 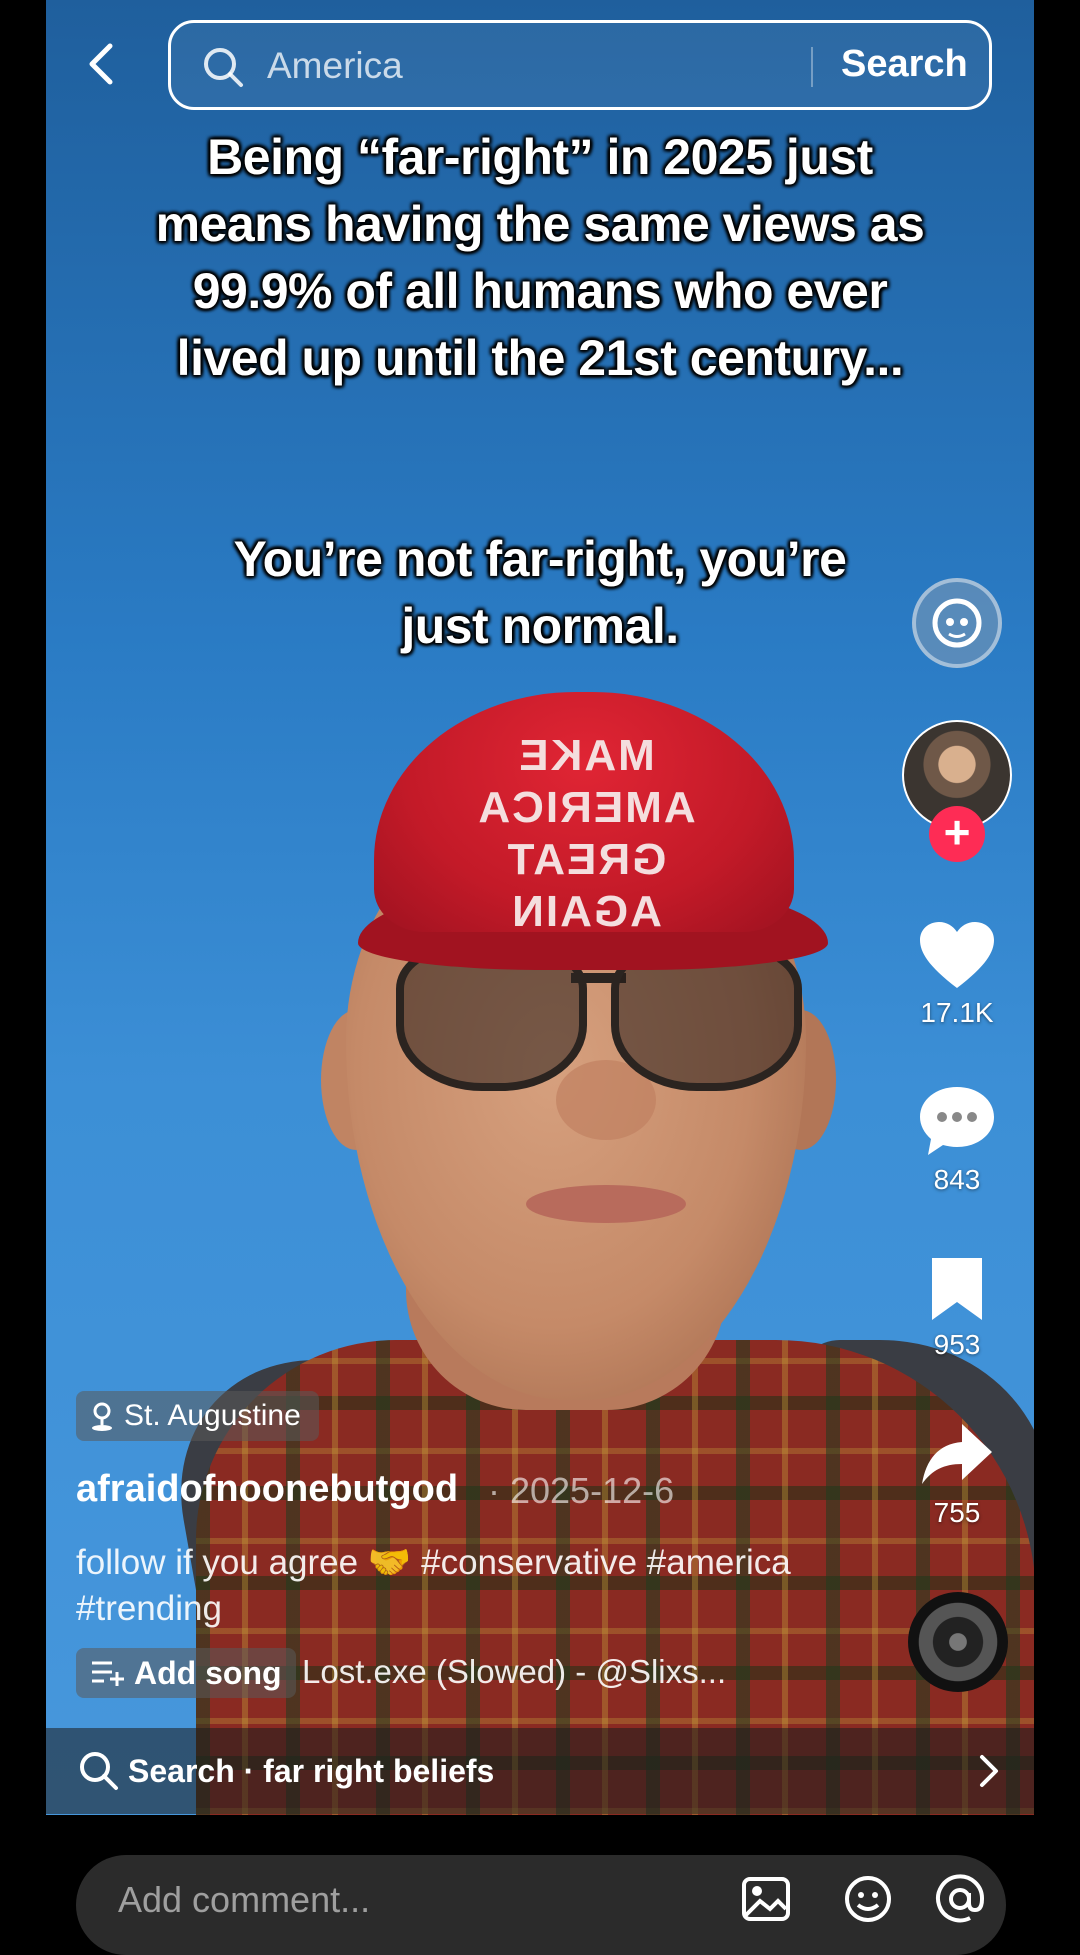 I want to click on share-button: 755, so click(x=957, y=1474).